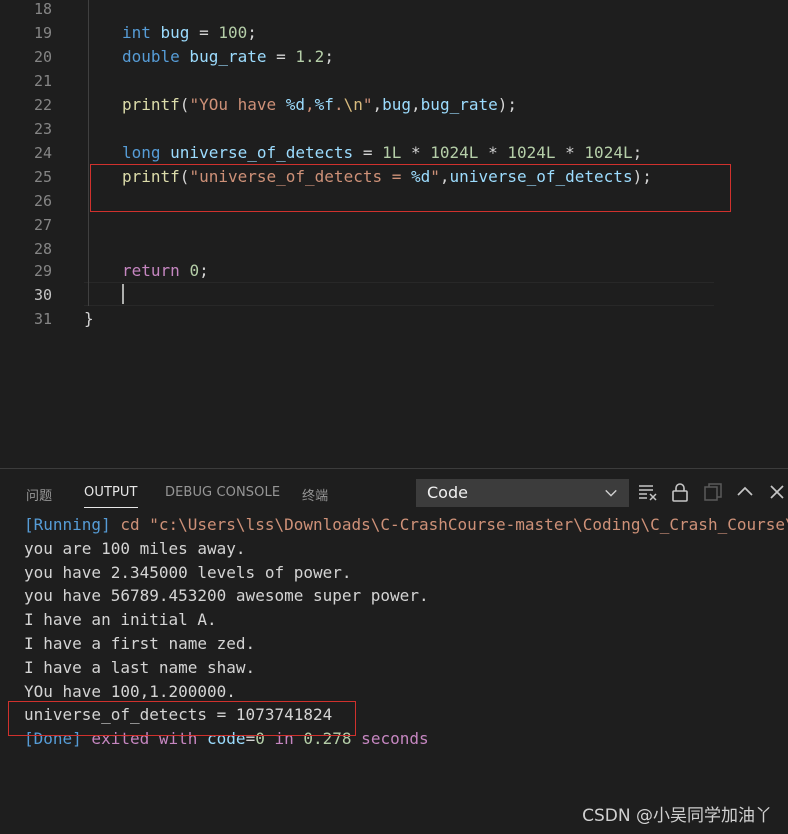  I want to click on output-line: you have 2.345000 levels of power., so click(188, 572).